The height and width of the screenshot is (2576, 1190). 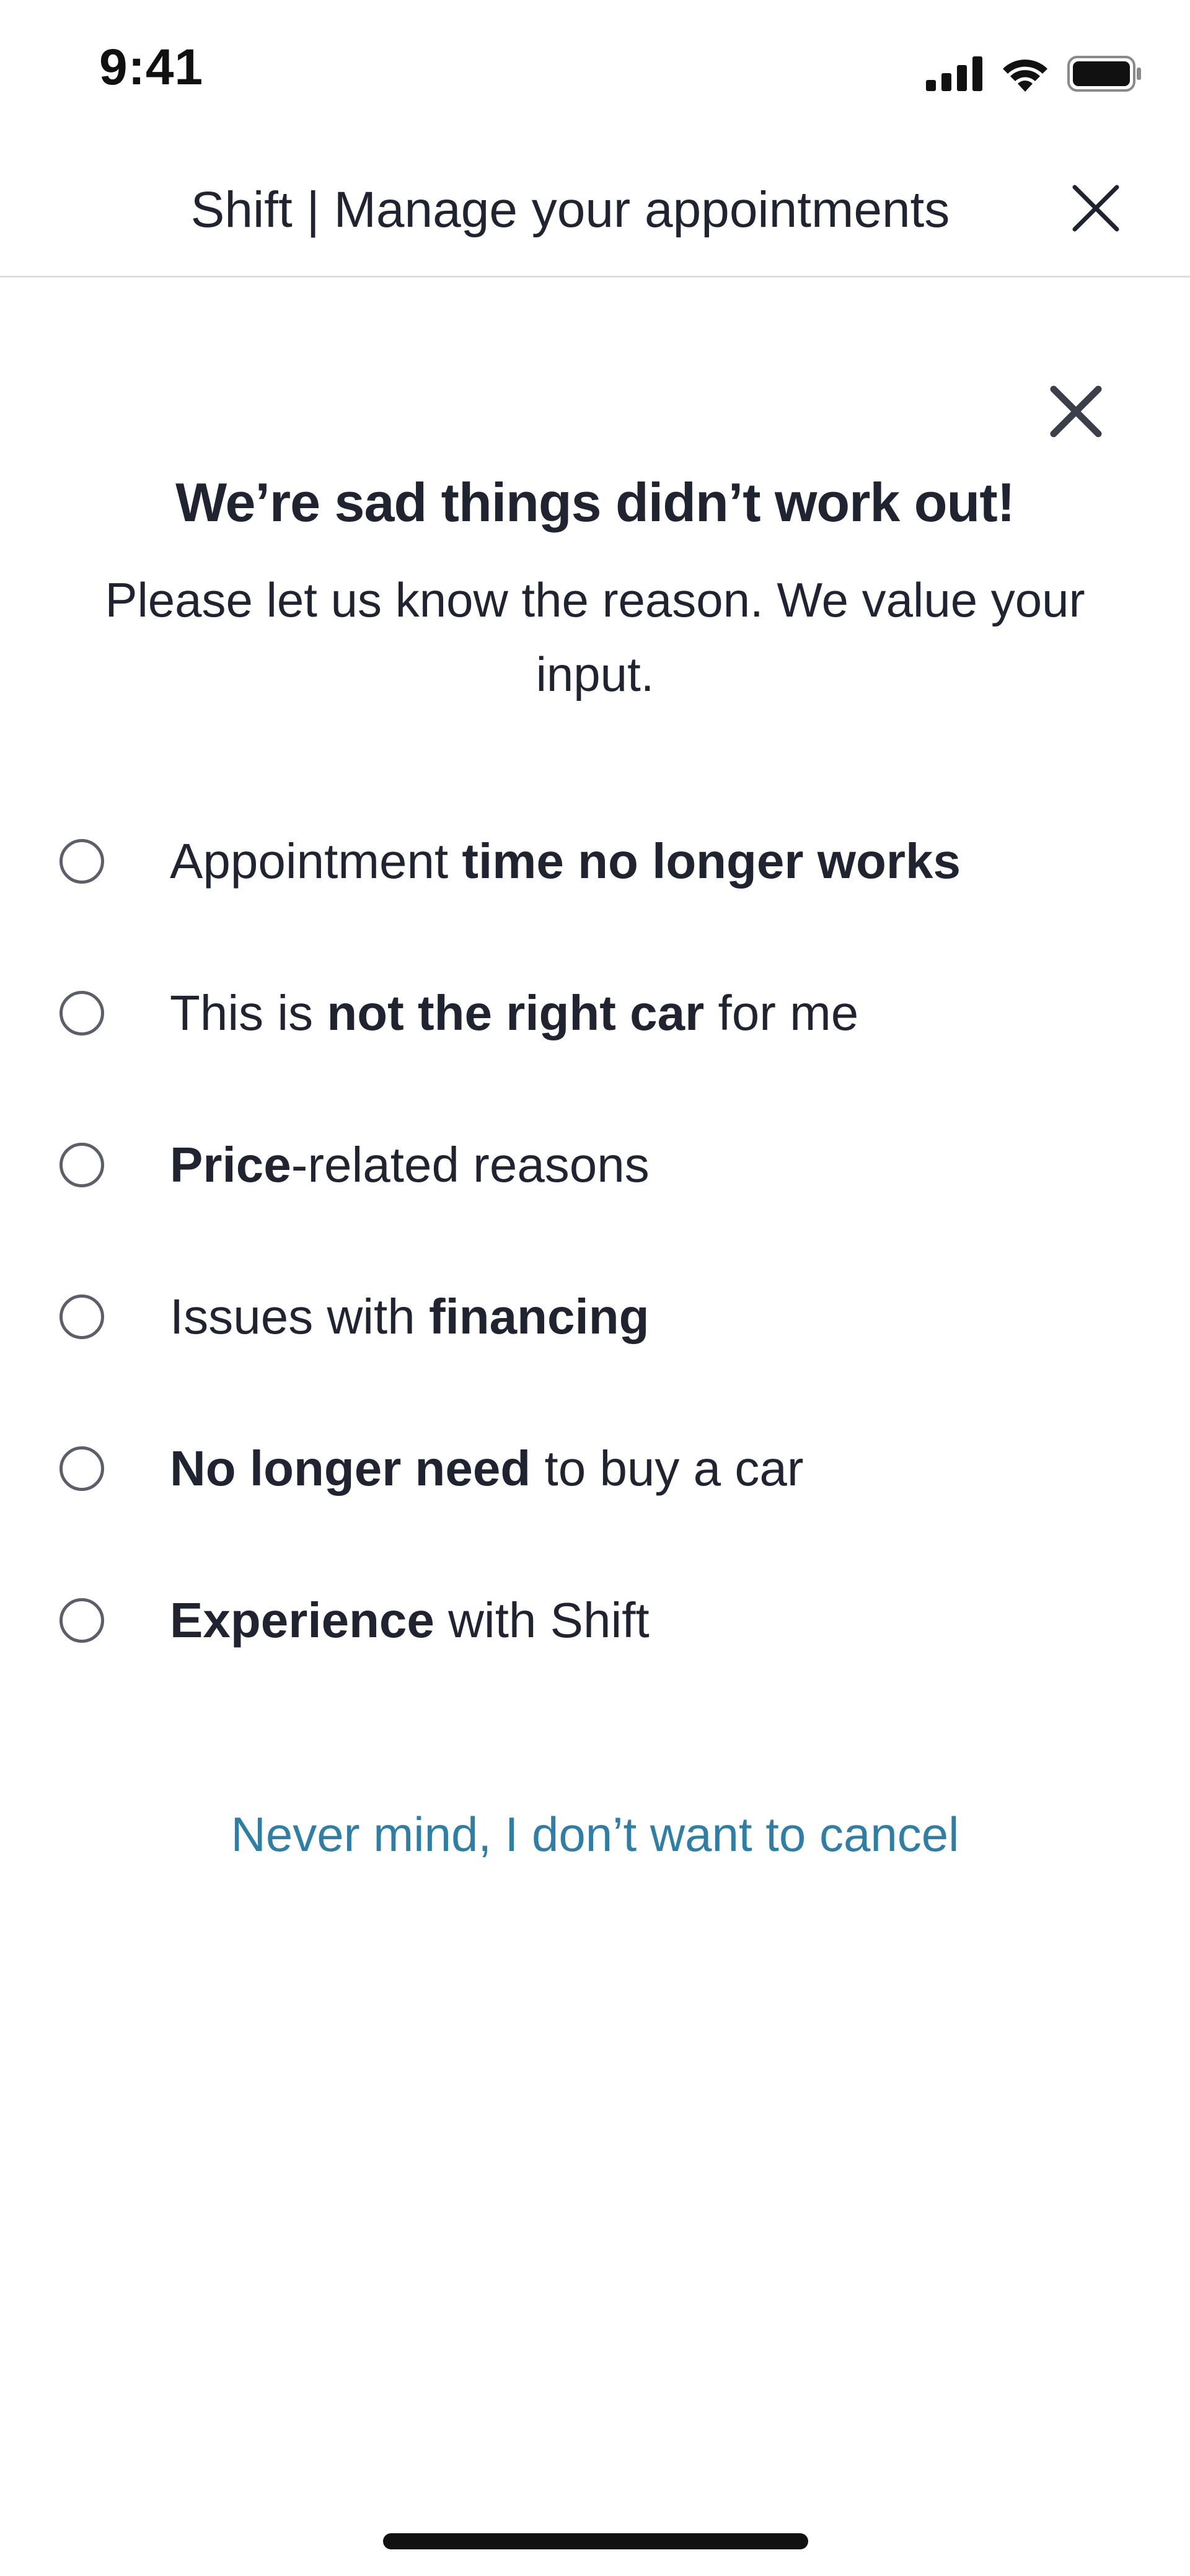 I want to click on reason-label: This is not the right car for me, so click(x=514, y=1012).